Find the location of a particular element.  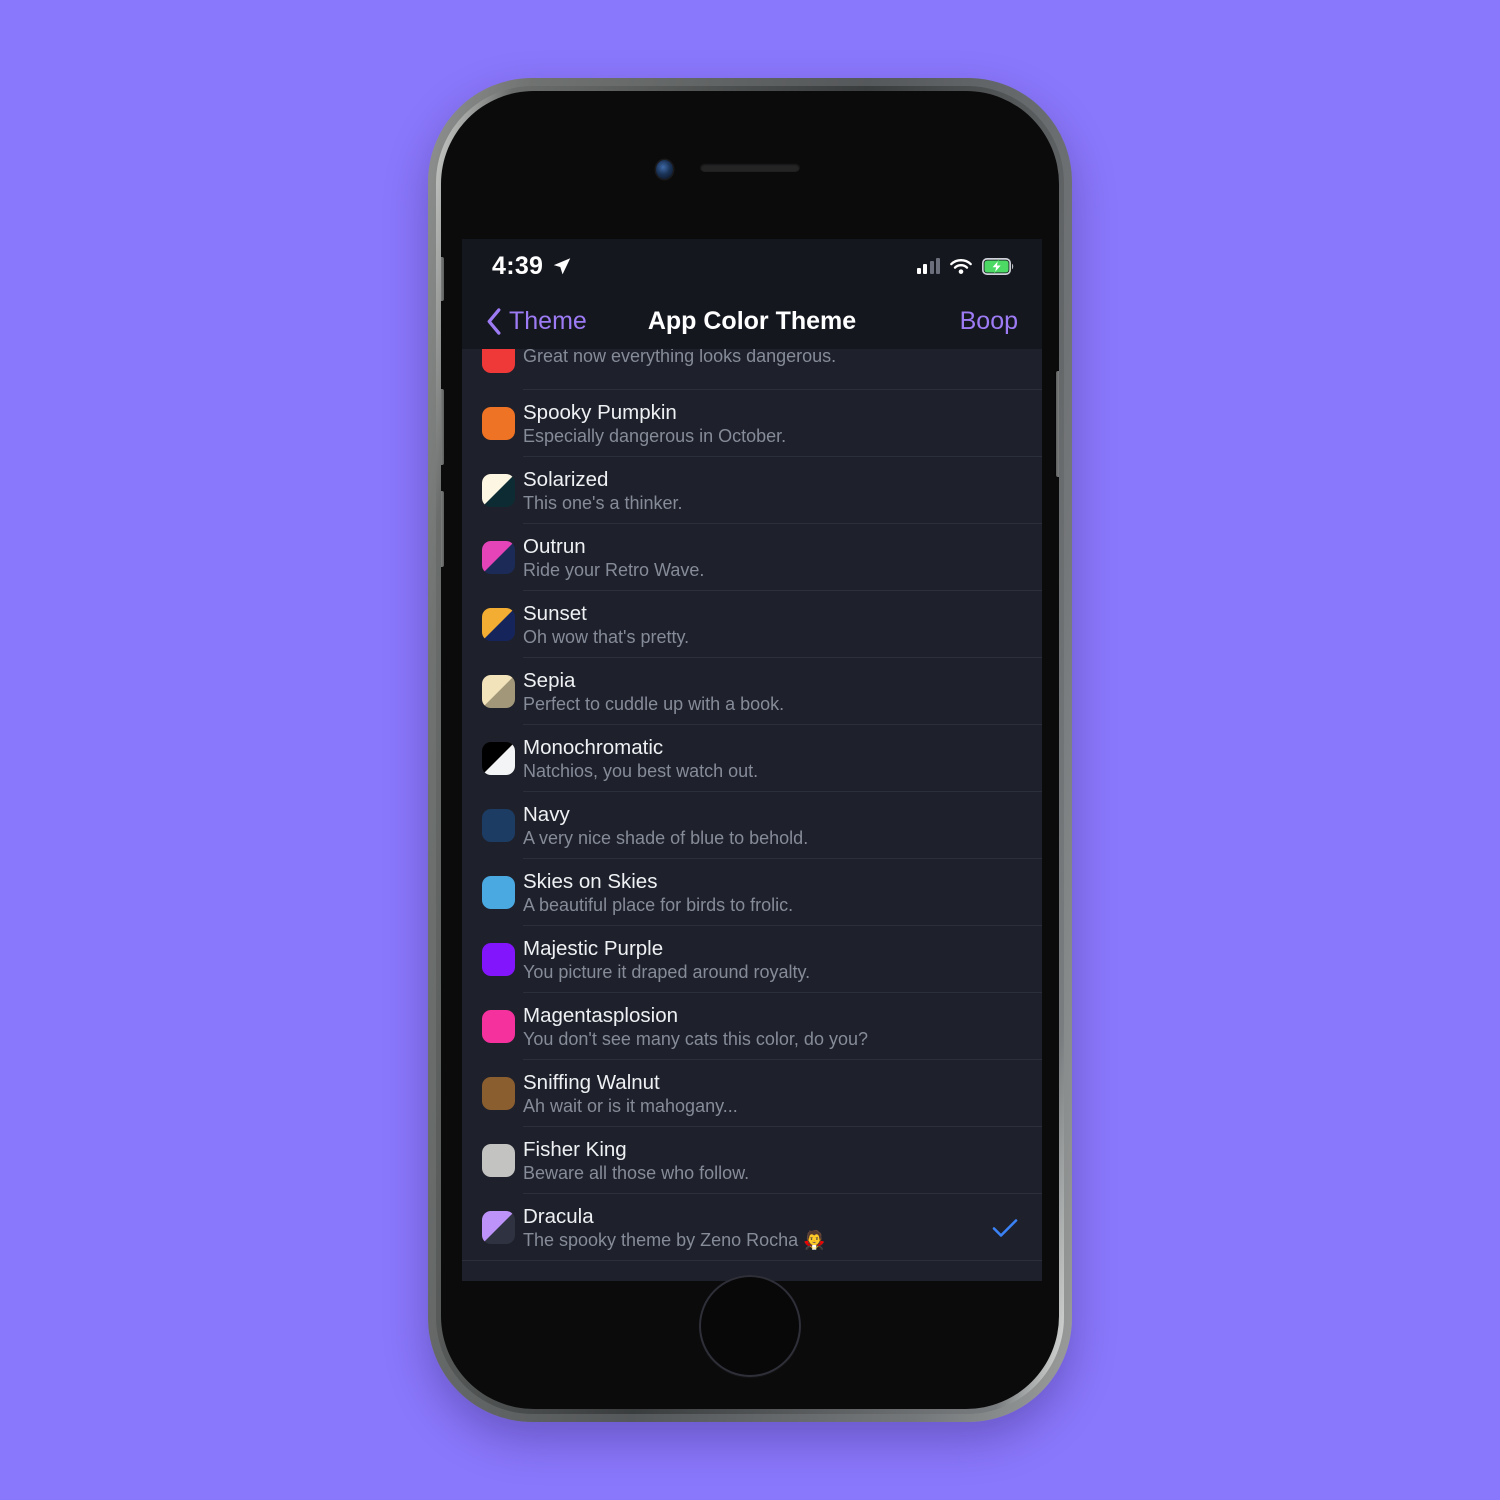

theme-item-subtitle: A beautiful place for birds to frolic. is located at coordinates (658, 904).